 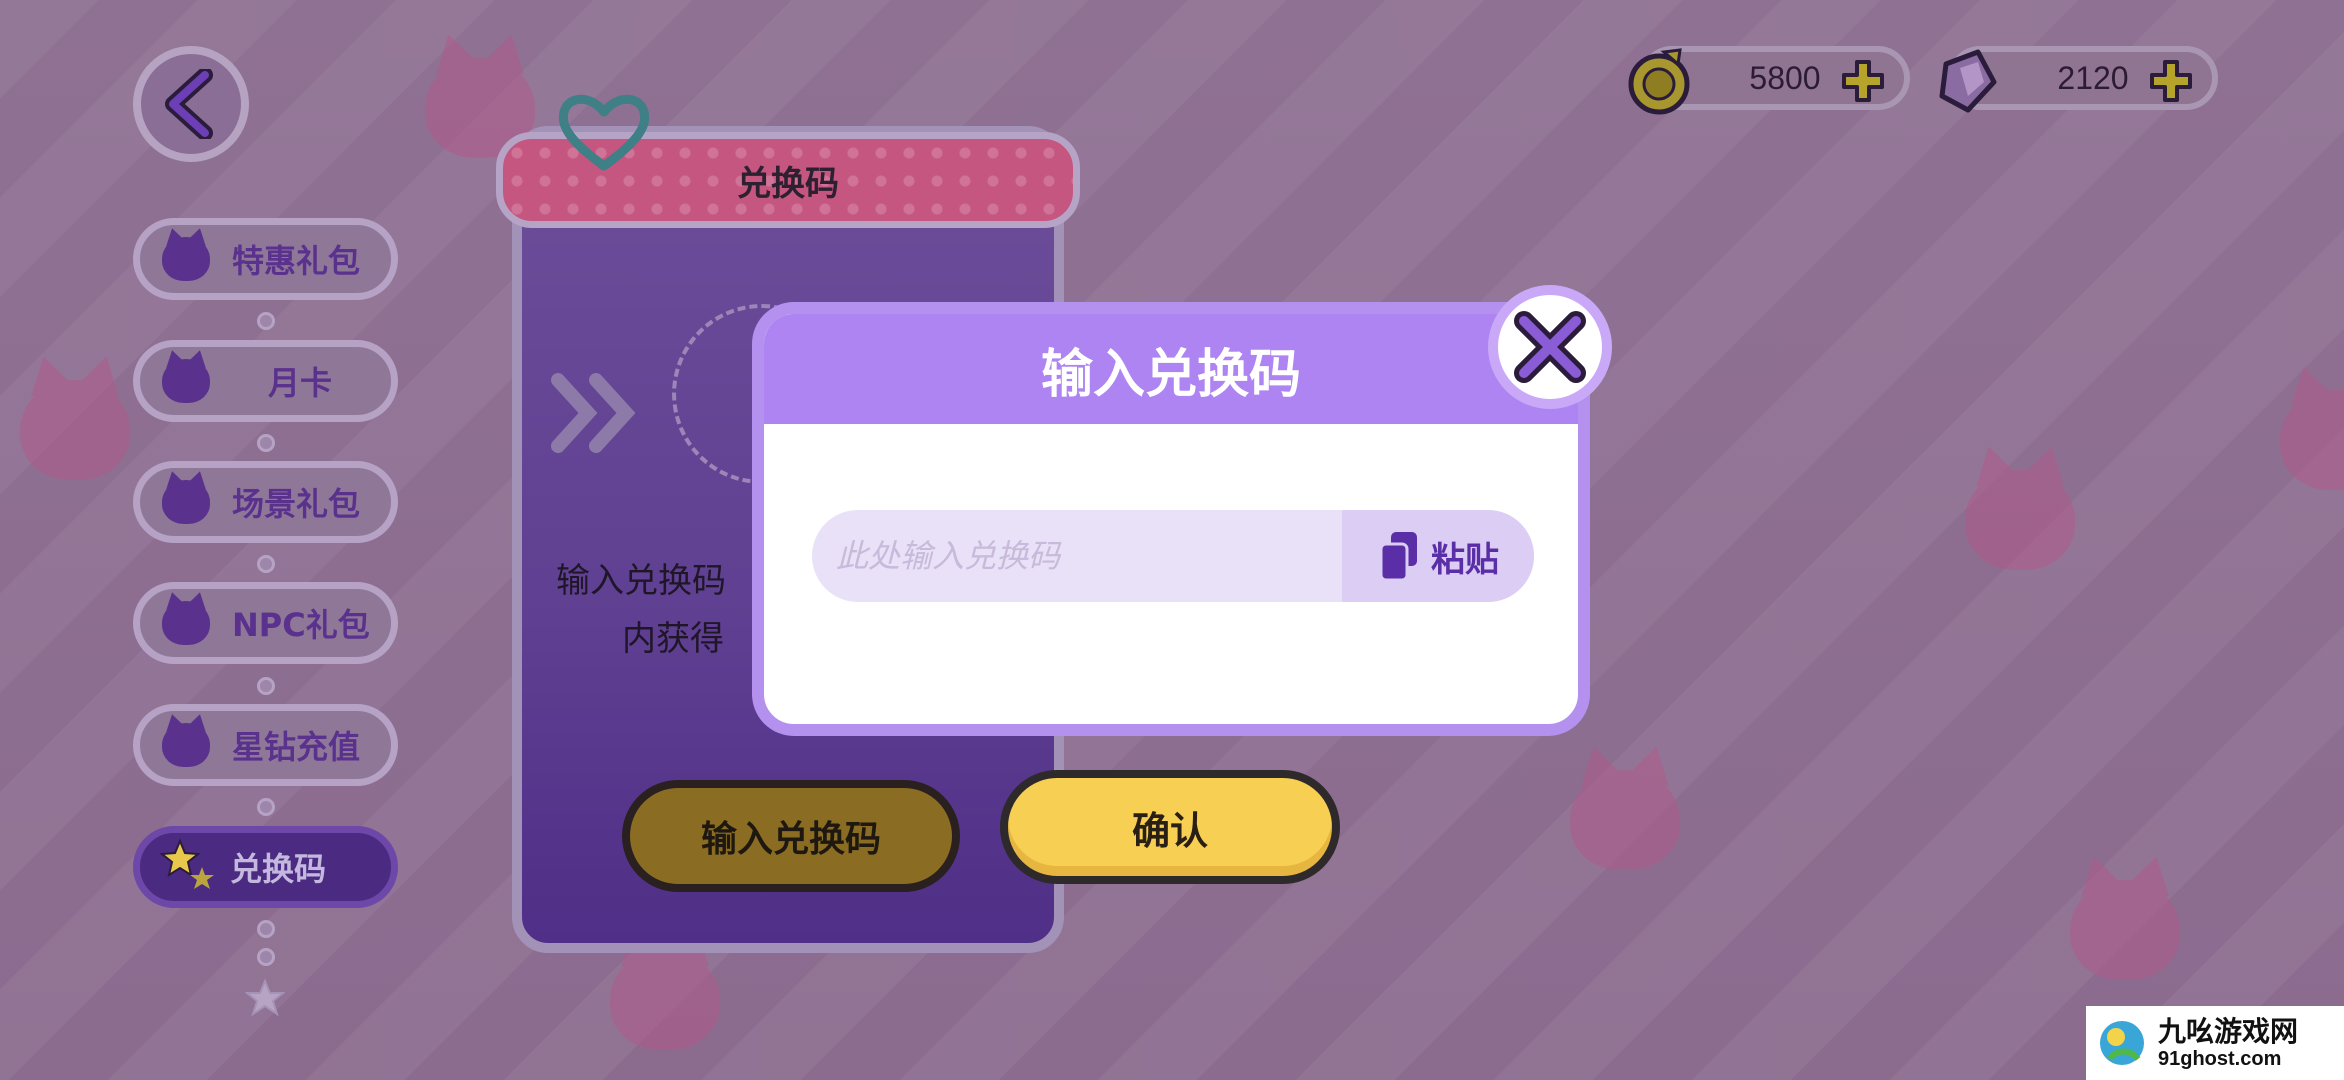 What do you see at coordinates (265, 997) in the screenshot?
I see `star-outline-icon` at bounding box center [265, 997].